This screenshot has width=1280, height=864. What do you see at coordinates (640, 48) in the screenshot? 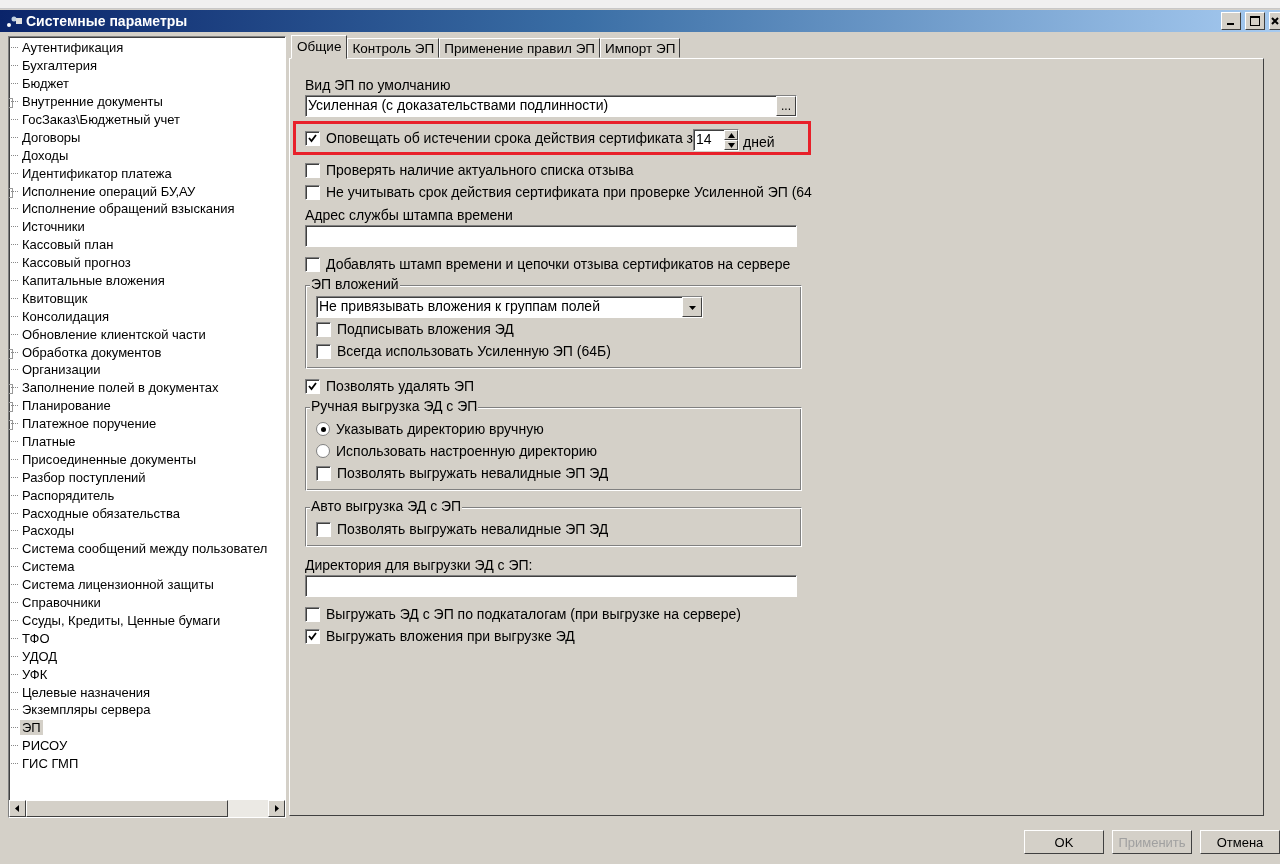
I see `tab: Импорт ЭП` at bounding box center [640, 48].